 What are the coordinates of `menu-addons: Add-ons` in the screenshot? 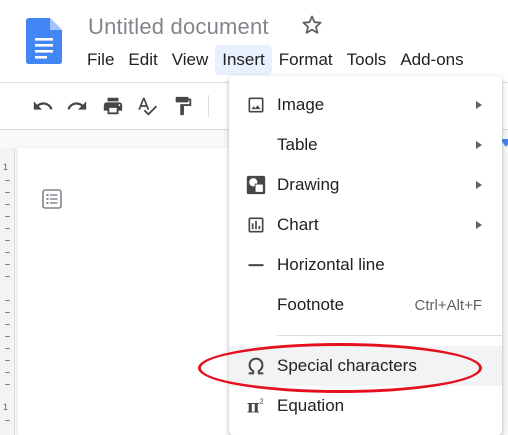 It's located at (431, 60).